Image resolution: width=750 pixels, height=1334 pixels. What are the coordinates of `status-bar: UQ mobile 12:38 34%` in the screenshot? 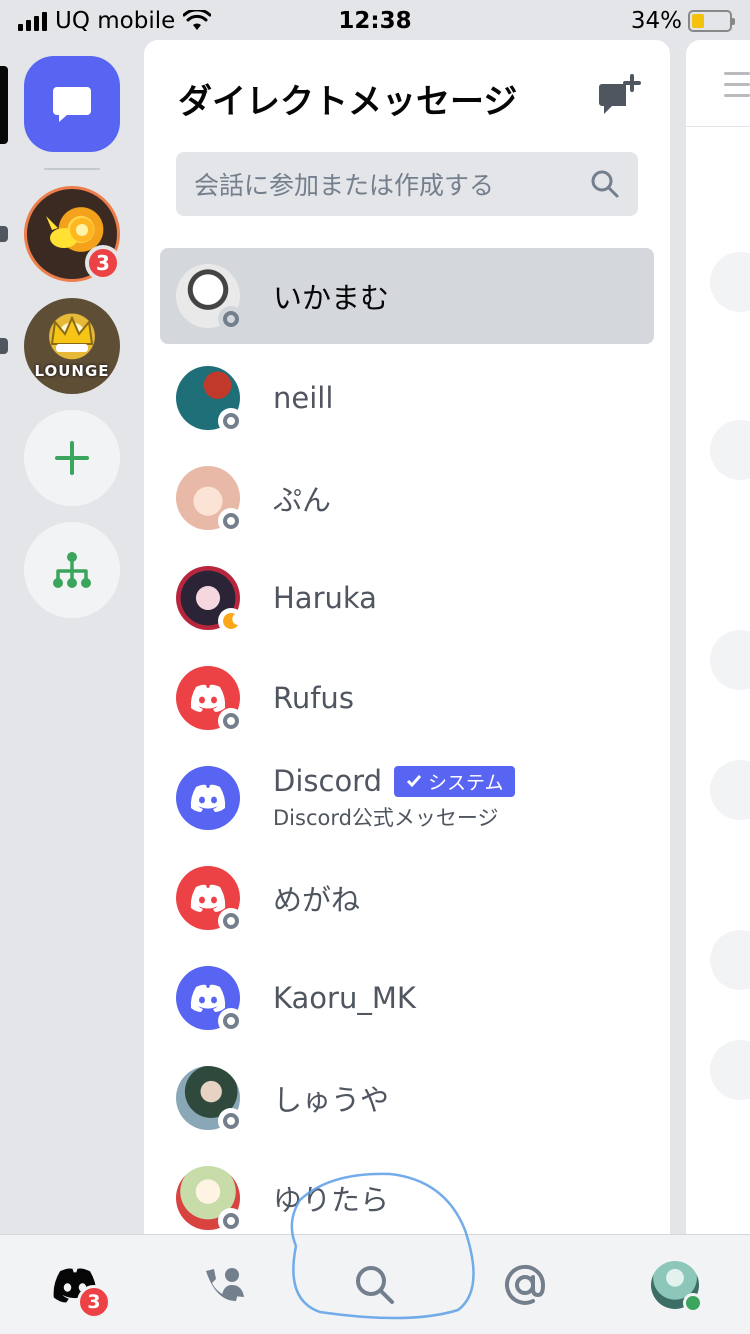 It's located at (375, 21).